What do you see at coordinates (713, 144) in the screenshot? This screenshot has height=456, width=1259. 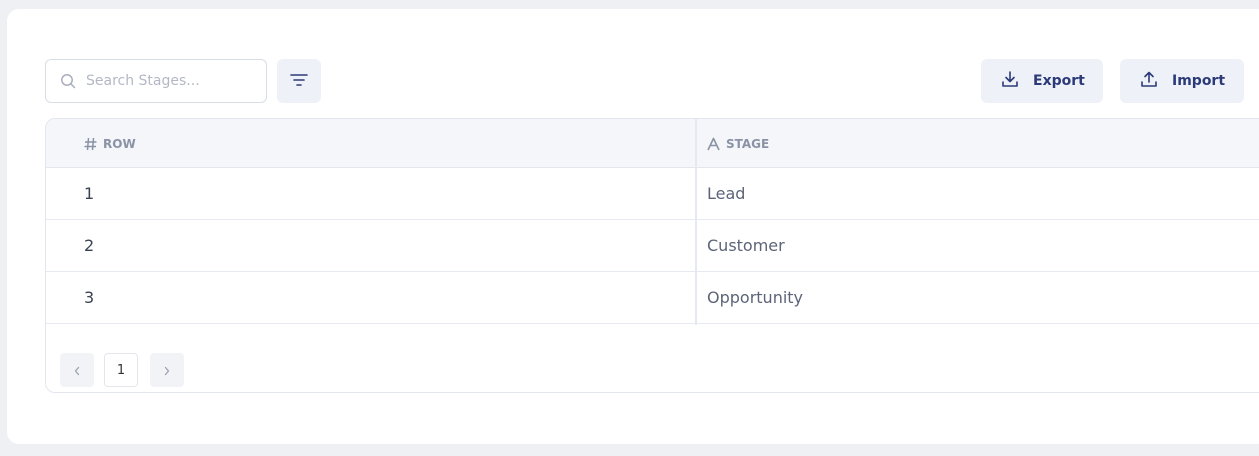 I see `text-type-icon` at bounding box center [713, 144].